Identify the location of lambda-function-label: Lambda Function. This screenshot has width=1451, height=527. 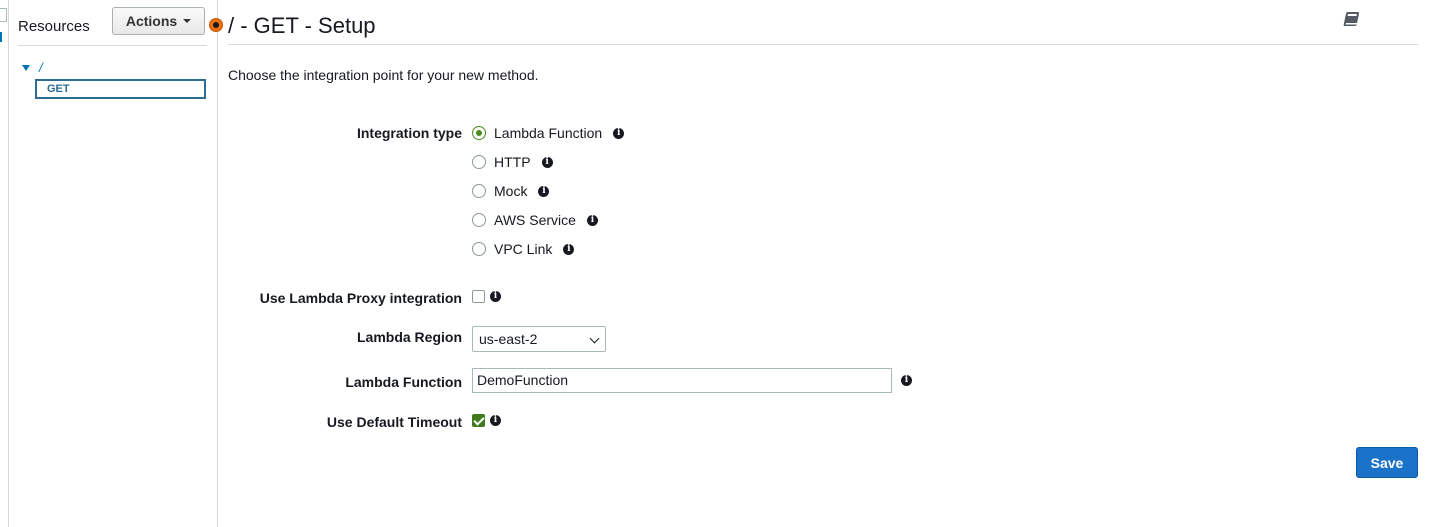
(403, 382).